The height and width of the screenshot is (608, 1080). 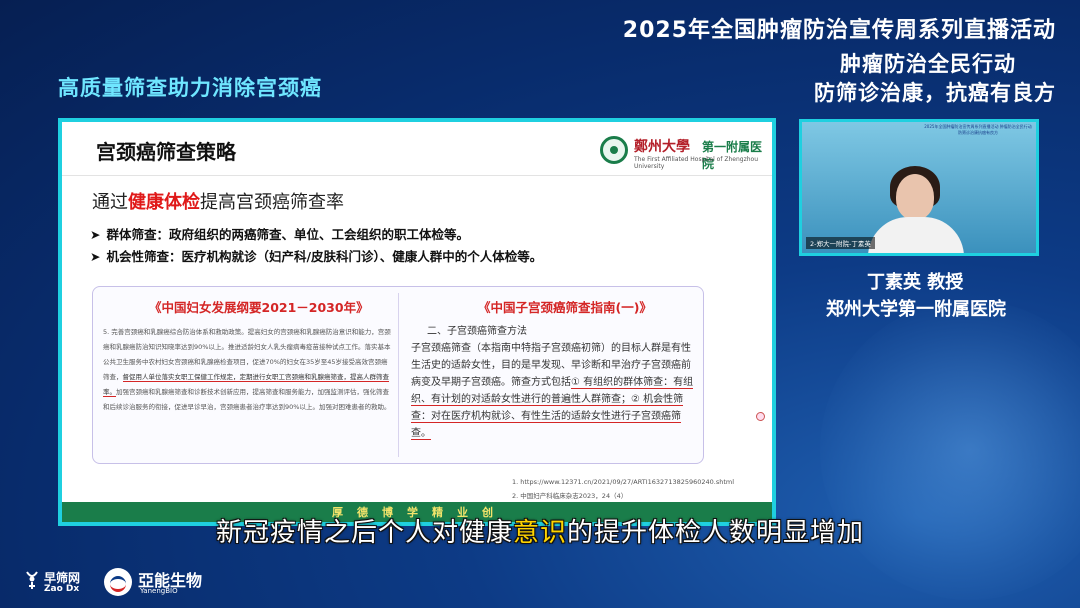 What do you see at coordinates (259, 307) in the screenshot?
I see `reference-left-title: 《中国妇女发展纲要2021－2030年》` at bounding box center [259, 307].